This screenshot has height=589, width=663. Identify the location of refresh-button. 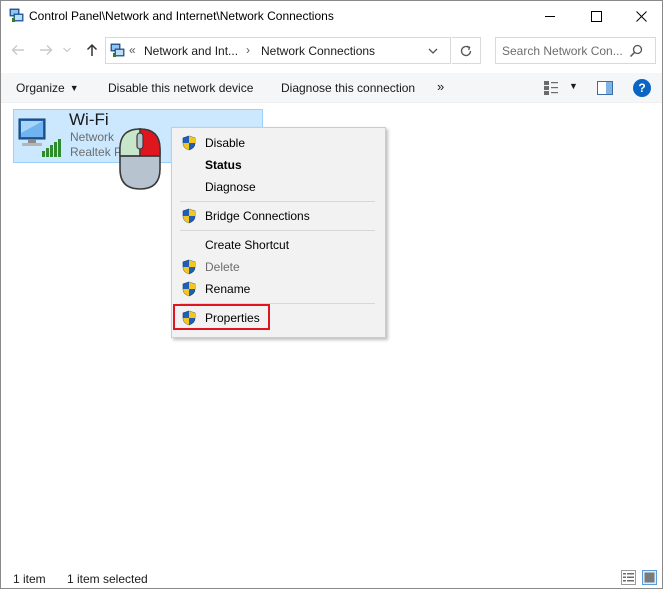
(466, 50).